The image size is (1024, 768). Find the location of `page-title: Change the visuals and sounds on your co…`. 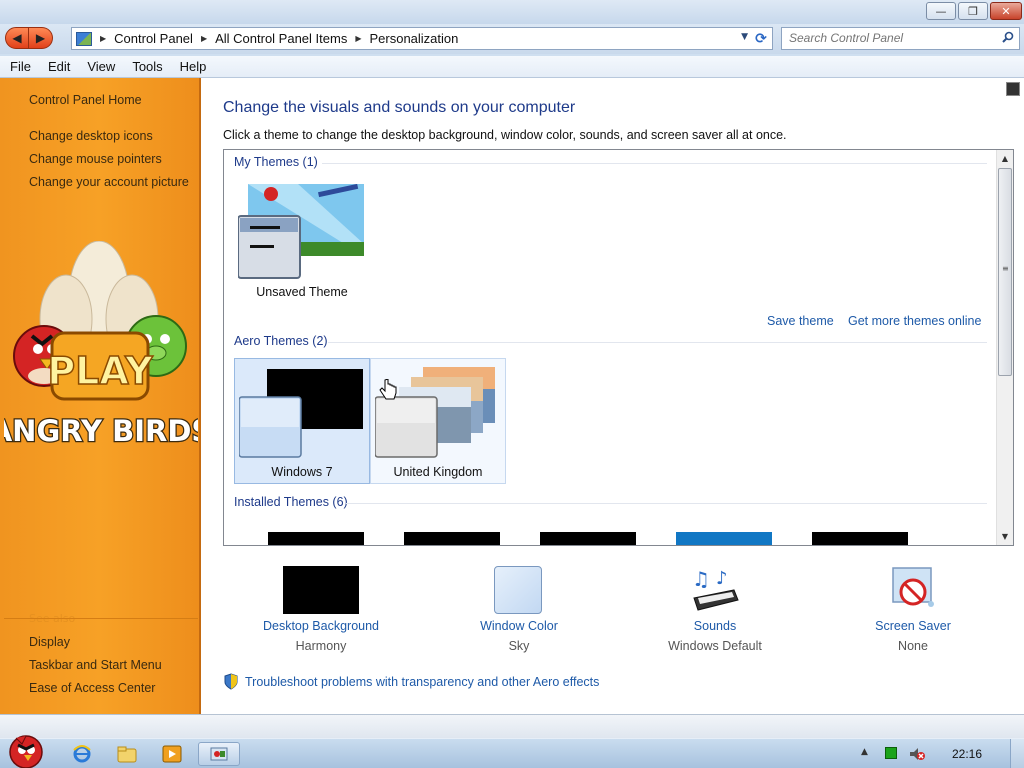

page-title: Change the visuals and sounds on your co… is located at coordinates (399, 107).